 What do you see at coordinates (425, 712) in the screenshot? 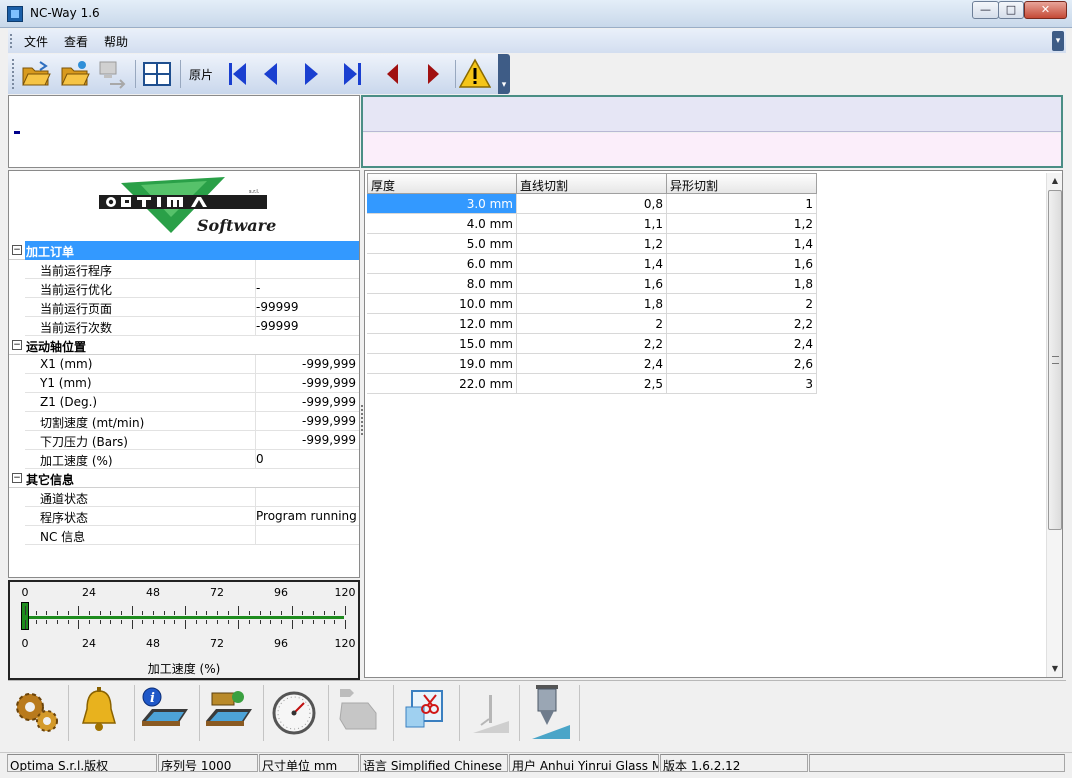
I see `cut-file-icon` at bounding box center [425, 712].